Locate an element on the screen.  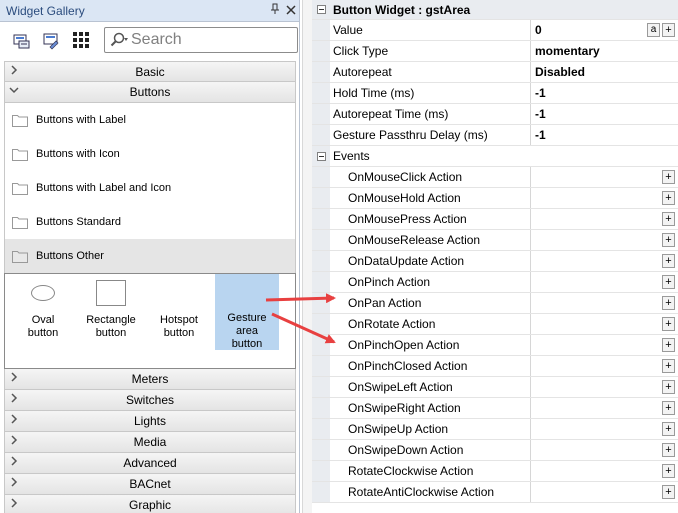
category-basic: Basic is located at coordinates (150, 71).